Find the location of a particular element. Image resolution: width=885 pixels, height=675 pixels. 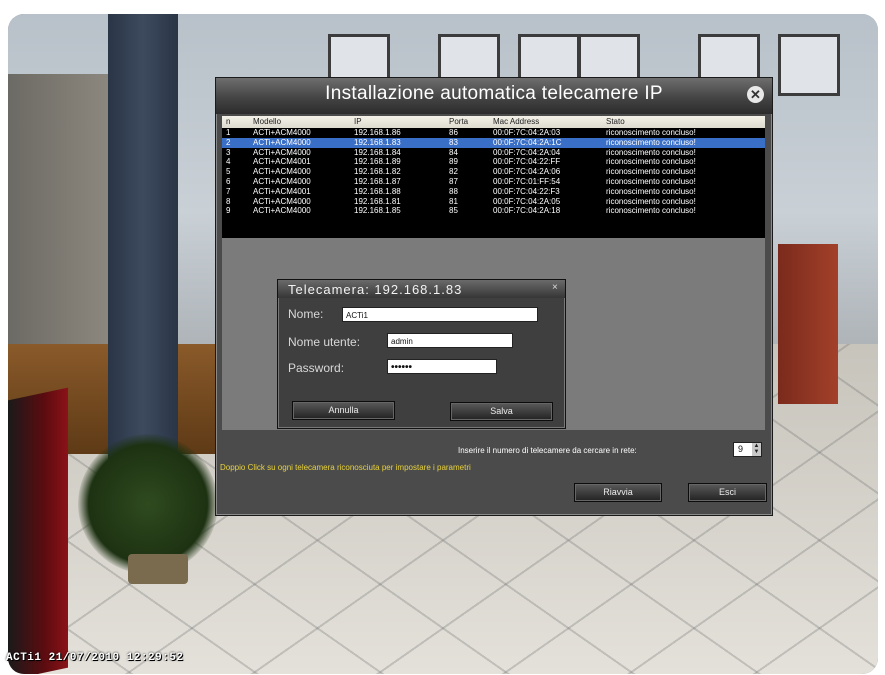

row-port: 86 is located at coordinates (453, 132).